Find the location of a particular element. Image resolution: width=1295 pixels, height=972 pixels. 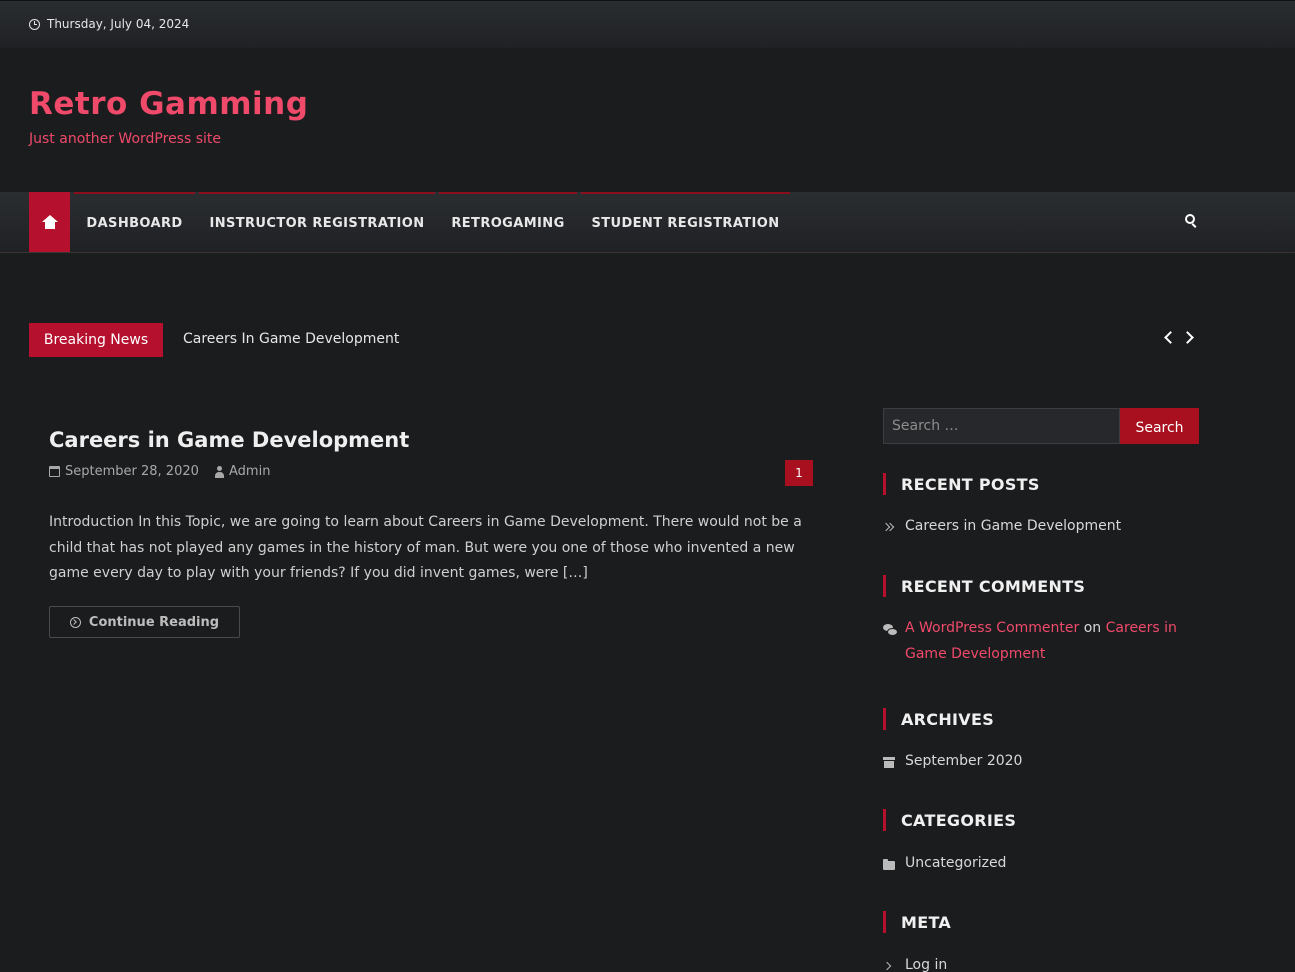

ticker-next-icon is located at coordinates (1187, 337).